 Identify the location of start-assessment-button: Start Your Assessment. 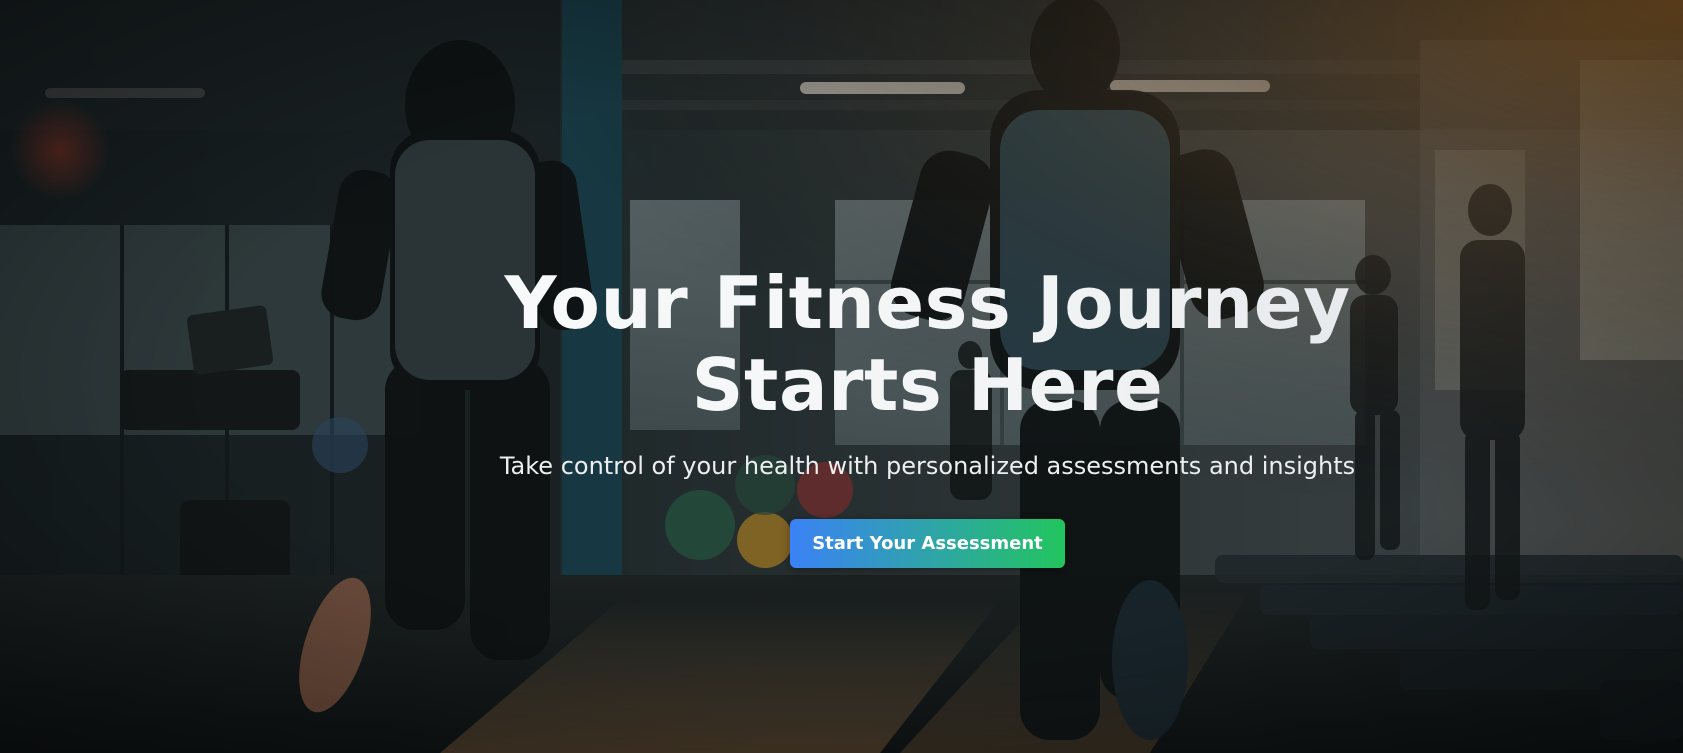
(927, 543).